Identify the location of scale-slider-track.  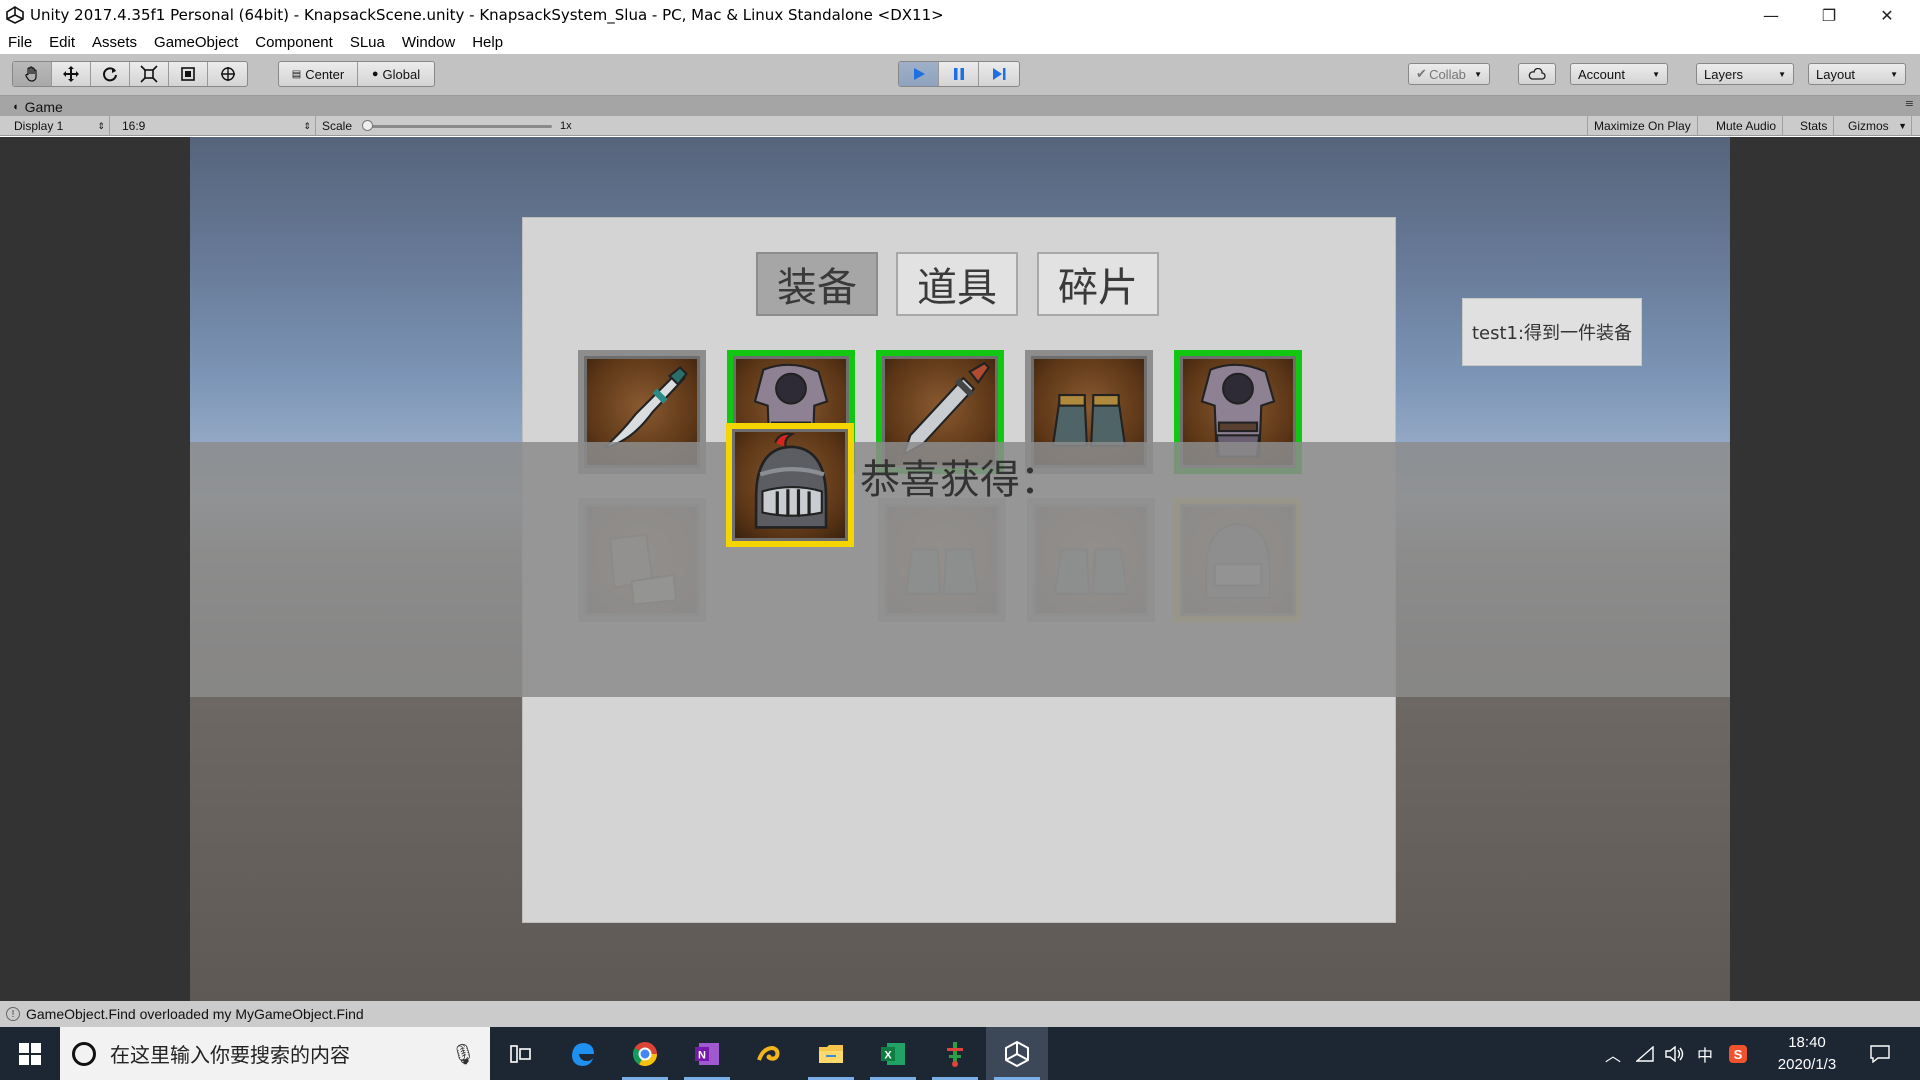
(459, 126).